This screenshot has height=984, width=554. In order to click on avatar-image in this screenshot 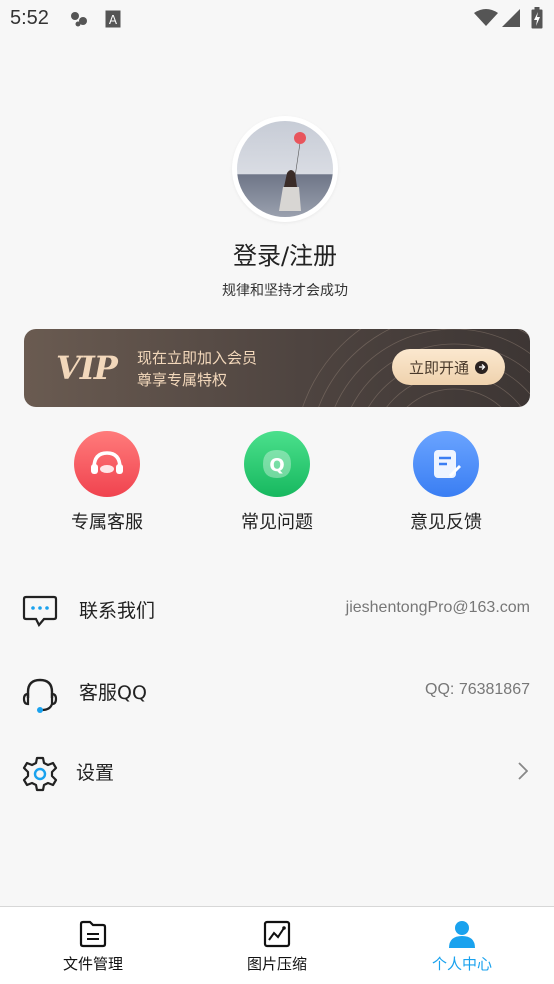, I will do `click(285, 169)`.